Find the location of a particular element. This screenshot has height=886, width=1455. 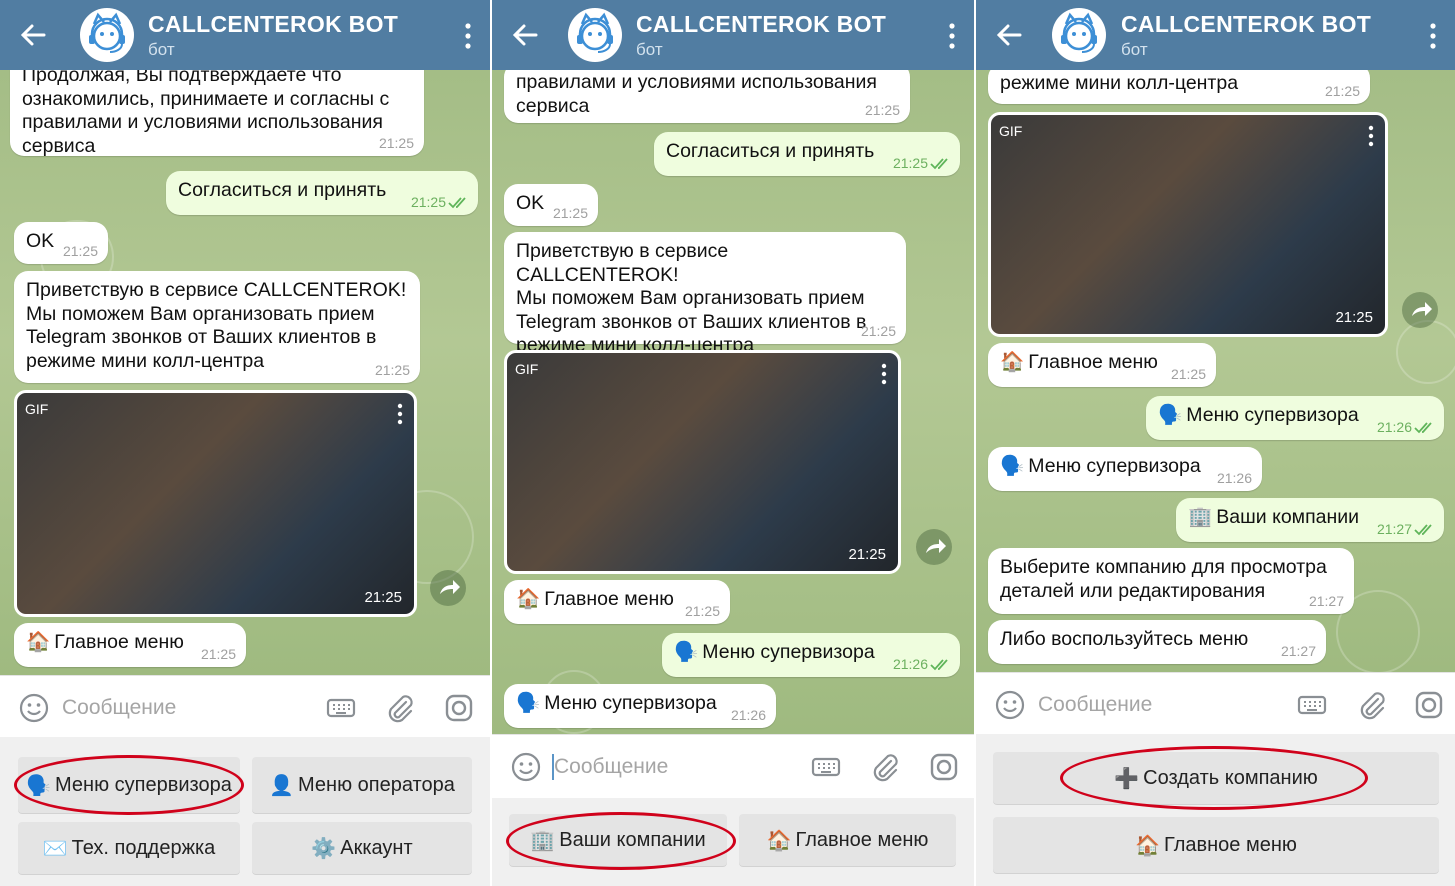

message-bubble-outgoing: 🏢 Ваши компании 21:27 is located at coordinates (1310, 520).